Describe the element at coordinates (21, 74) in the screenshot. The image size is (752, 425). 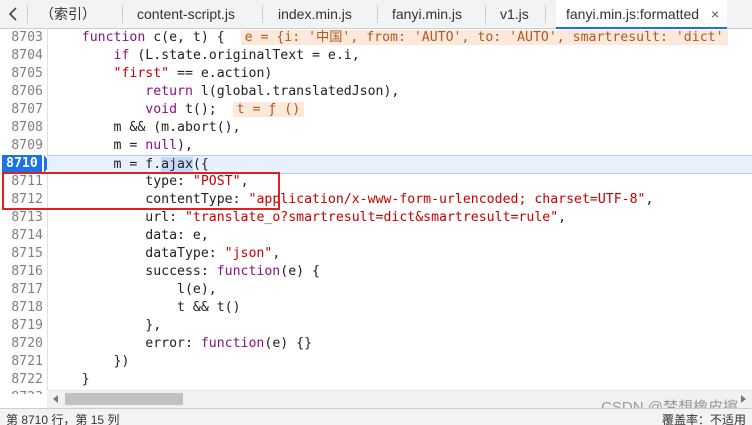
I see `line-number: 8705` at that location.